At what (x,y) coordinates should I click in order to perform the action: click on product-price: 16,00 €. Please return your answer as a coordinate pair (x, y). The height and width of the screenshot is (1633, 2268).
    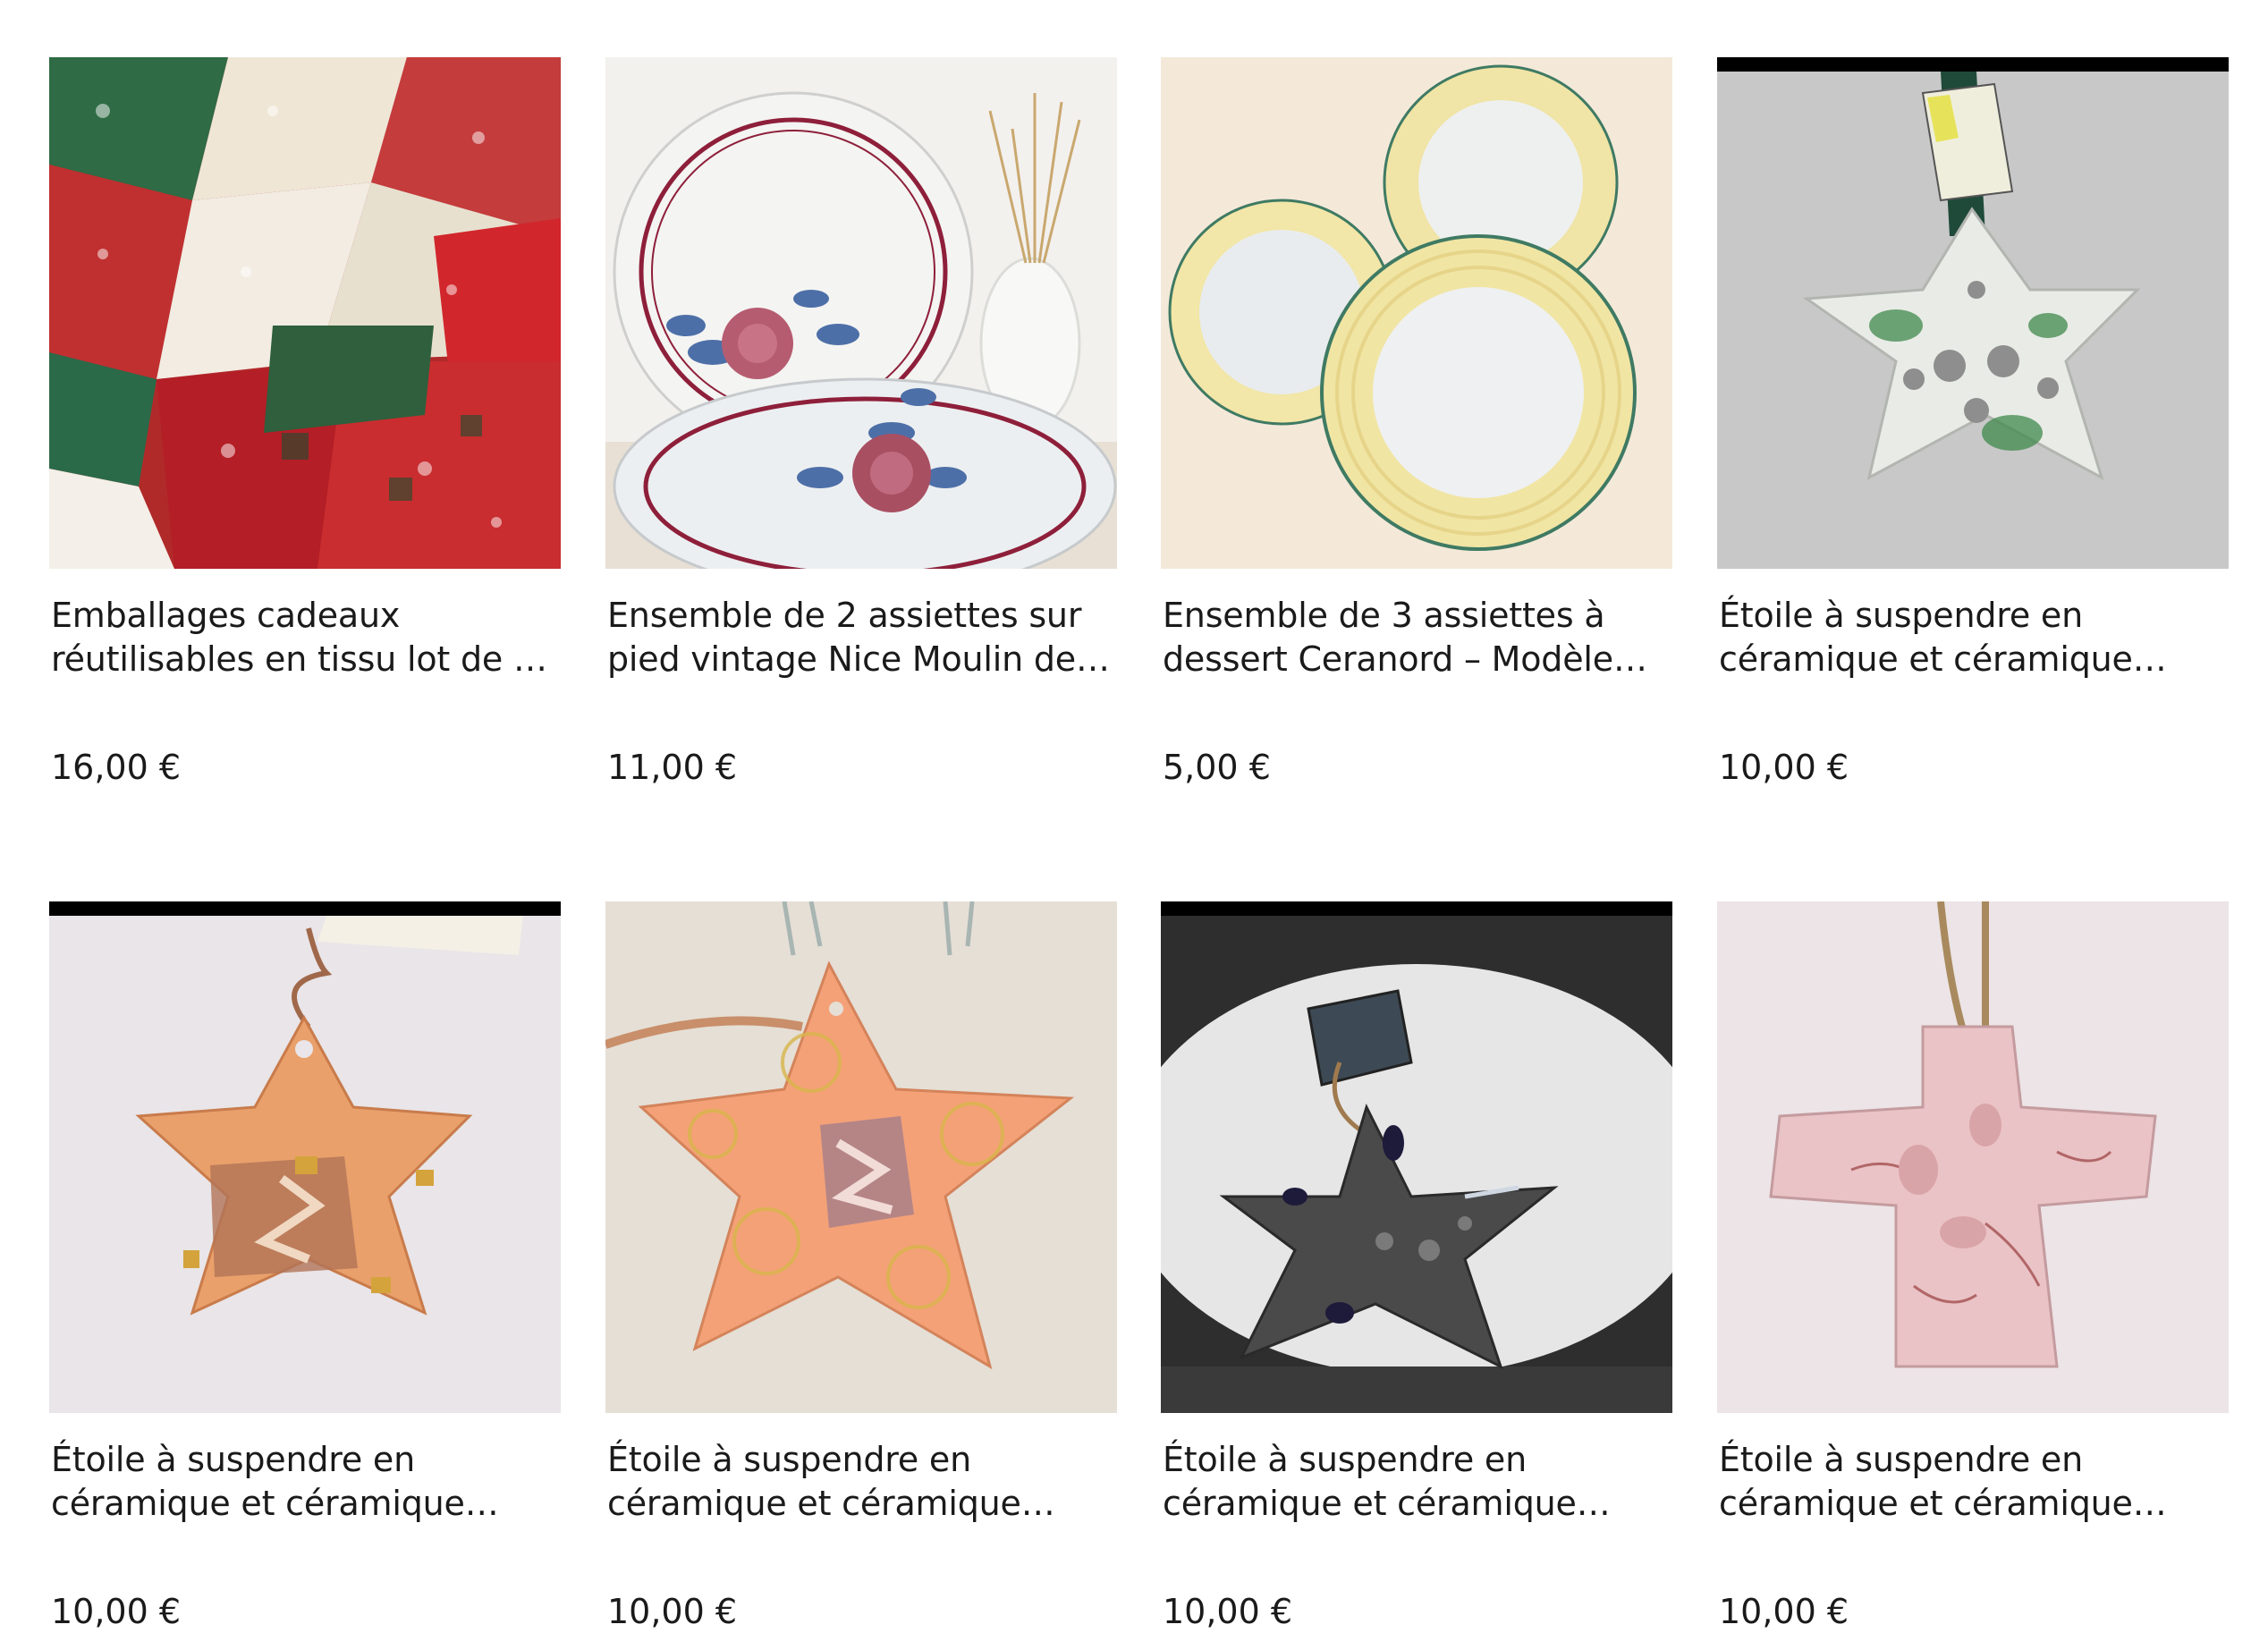
    Looking at the image, I should click on (116, 767).